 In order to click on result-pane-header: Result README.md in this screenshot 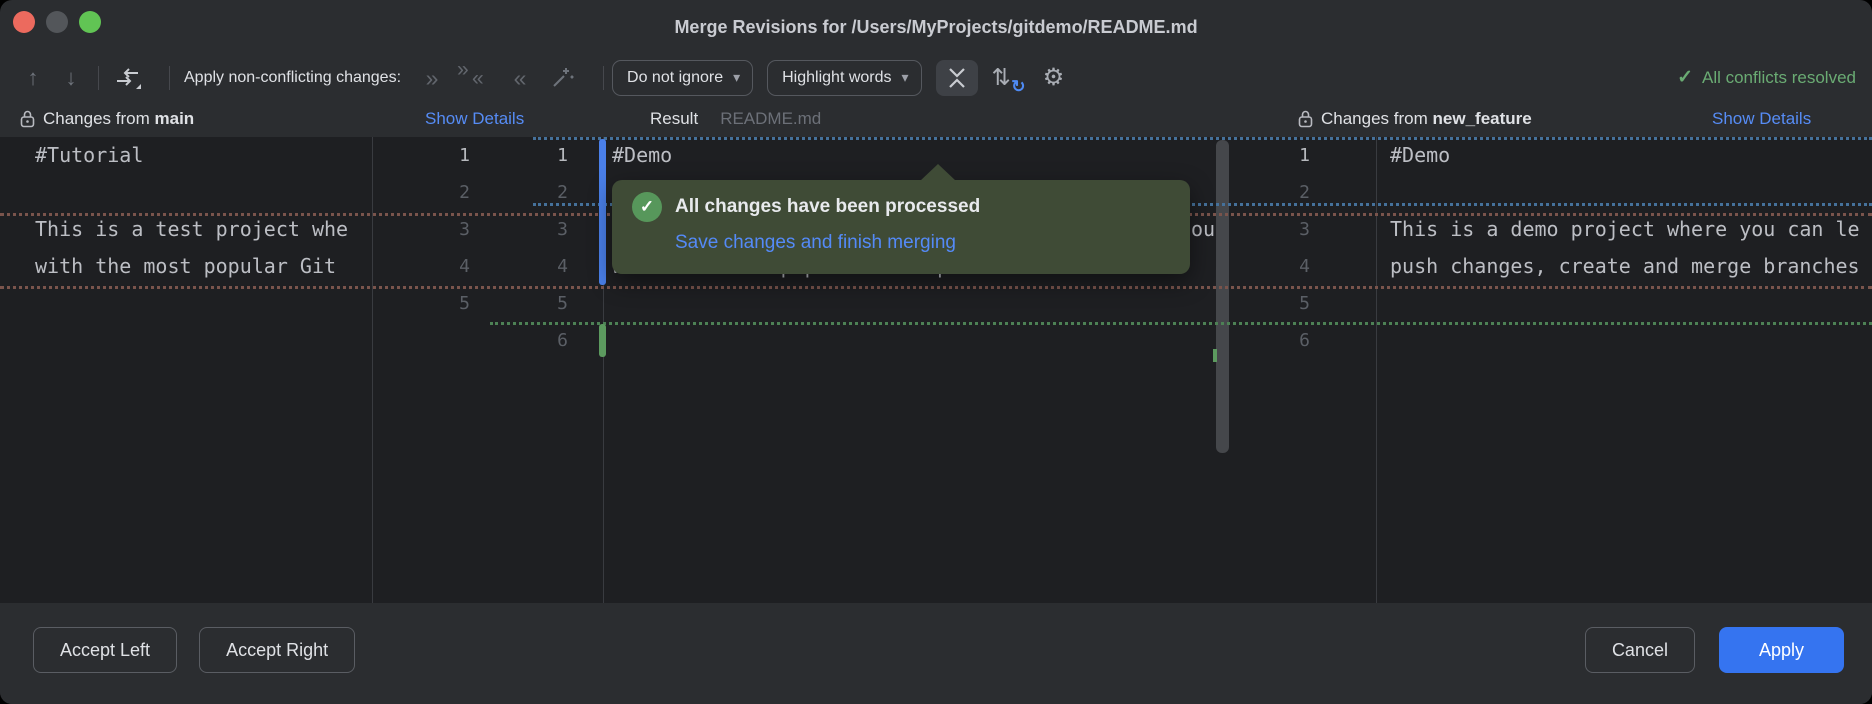, I will do `click(735, 118)`.